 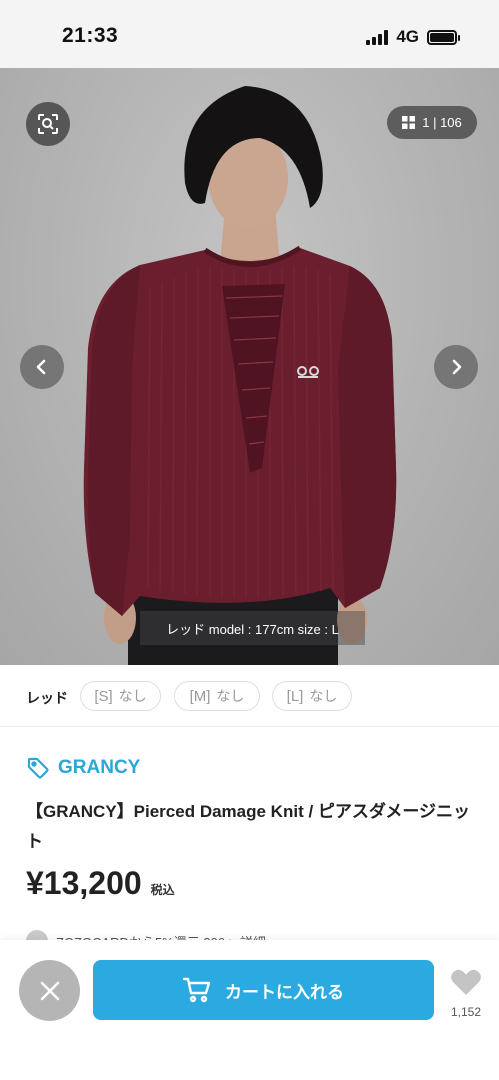 I want to click on chevron-right-icon, so click(x=457, y=367).